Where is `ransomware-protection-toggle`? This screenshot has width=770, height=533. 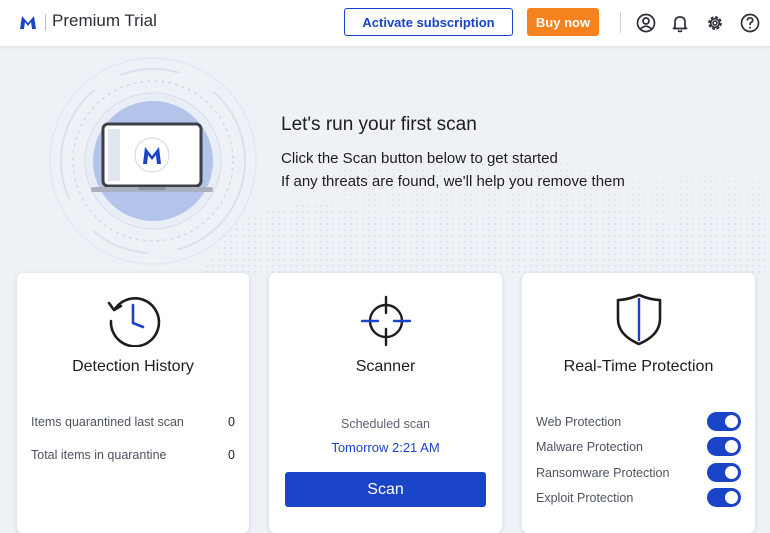 ransomware-protection-toggle is located at coordinates (724, 472).